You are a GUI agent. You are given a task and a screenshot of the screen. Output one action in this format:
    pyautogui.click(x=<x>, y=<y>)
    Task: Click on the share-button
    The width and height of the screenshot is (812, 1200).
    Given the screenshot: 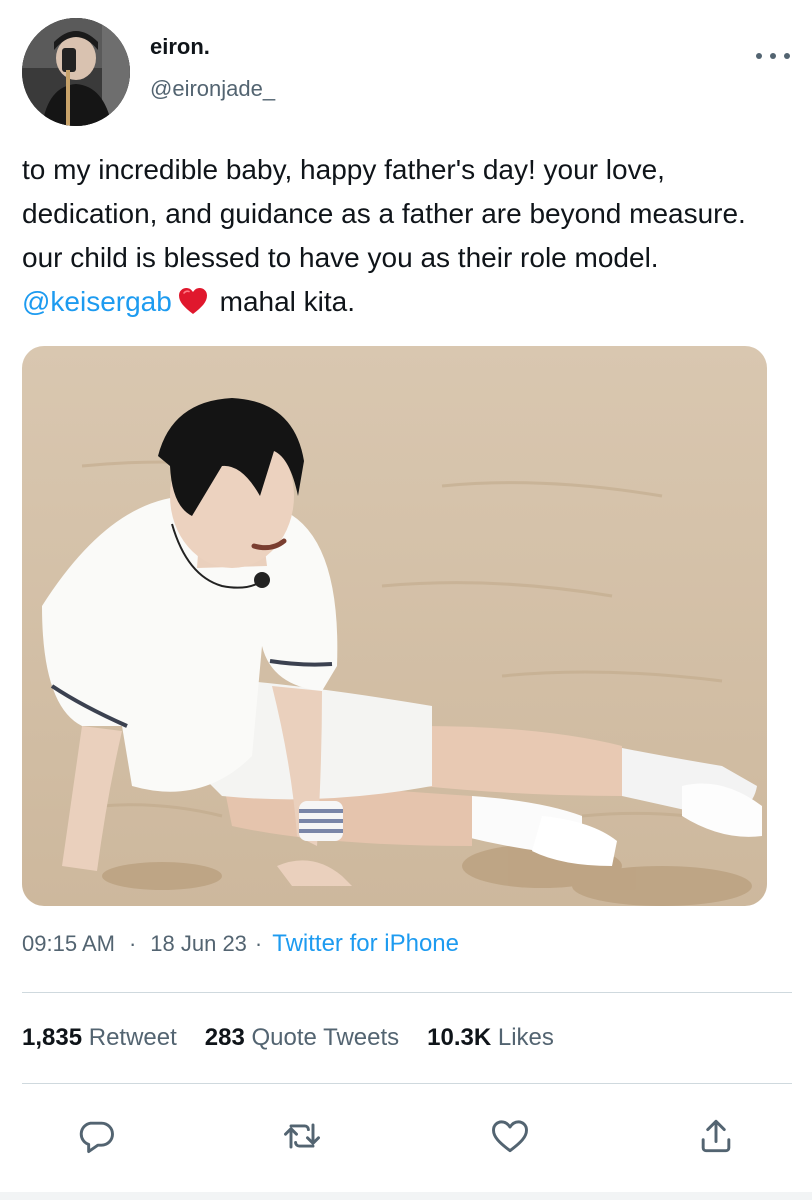 What is the action you would take?
    pyautogui.click(x=716, y=1136)
    